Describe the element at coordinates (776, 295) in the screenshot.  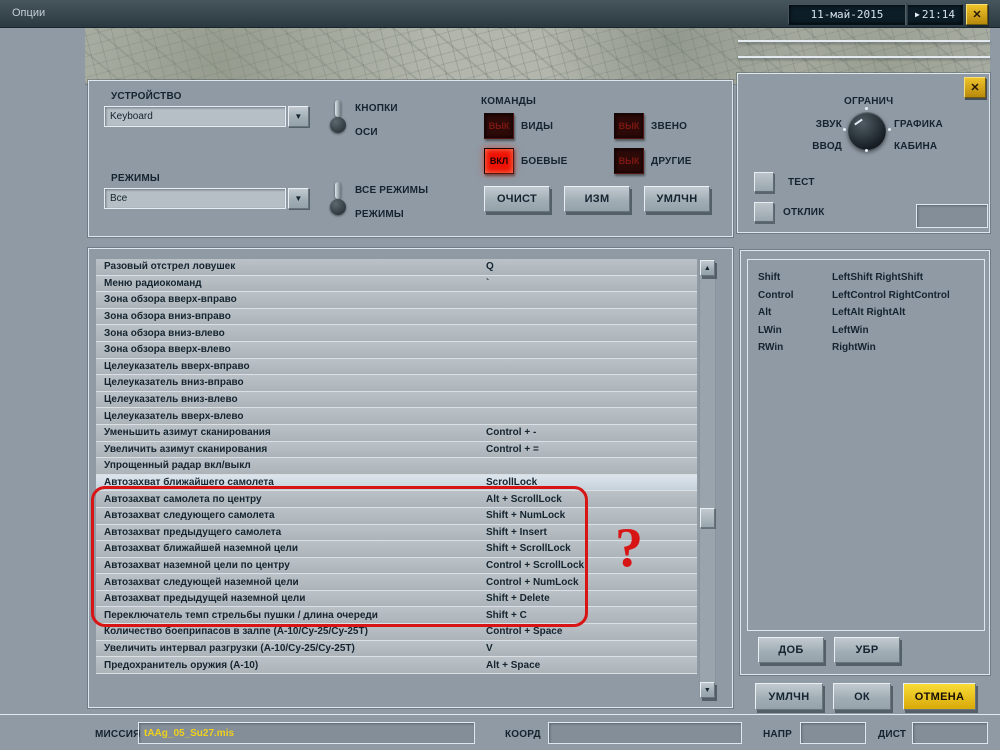
I see `modifier-name: Control` at that location.